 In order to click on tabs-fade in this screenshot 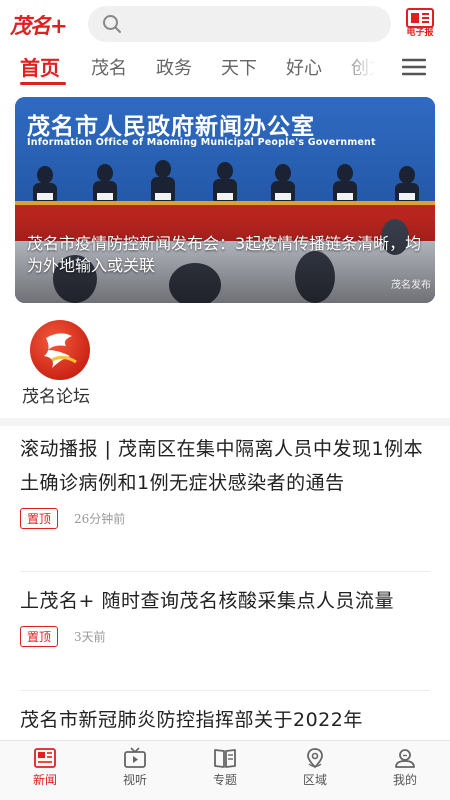, I will do `click(365, 68)`.